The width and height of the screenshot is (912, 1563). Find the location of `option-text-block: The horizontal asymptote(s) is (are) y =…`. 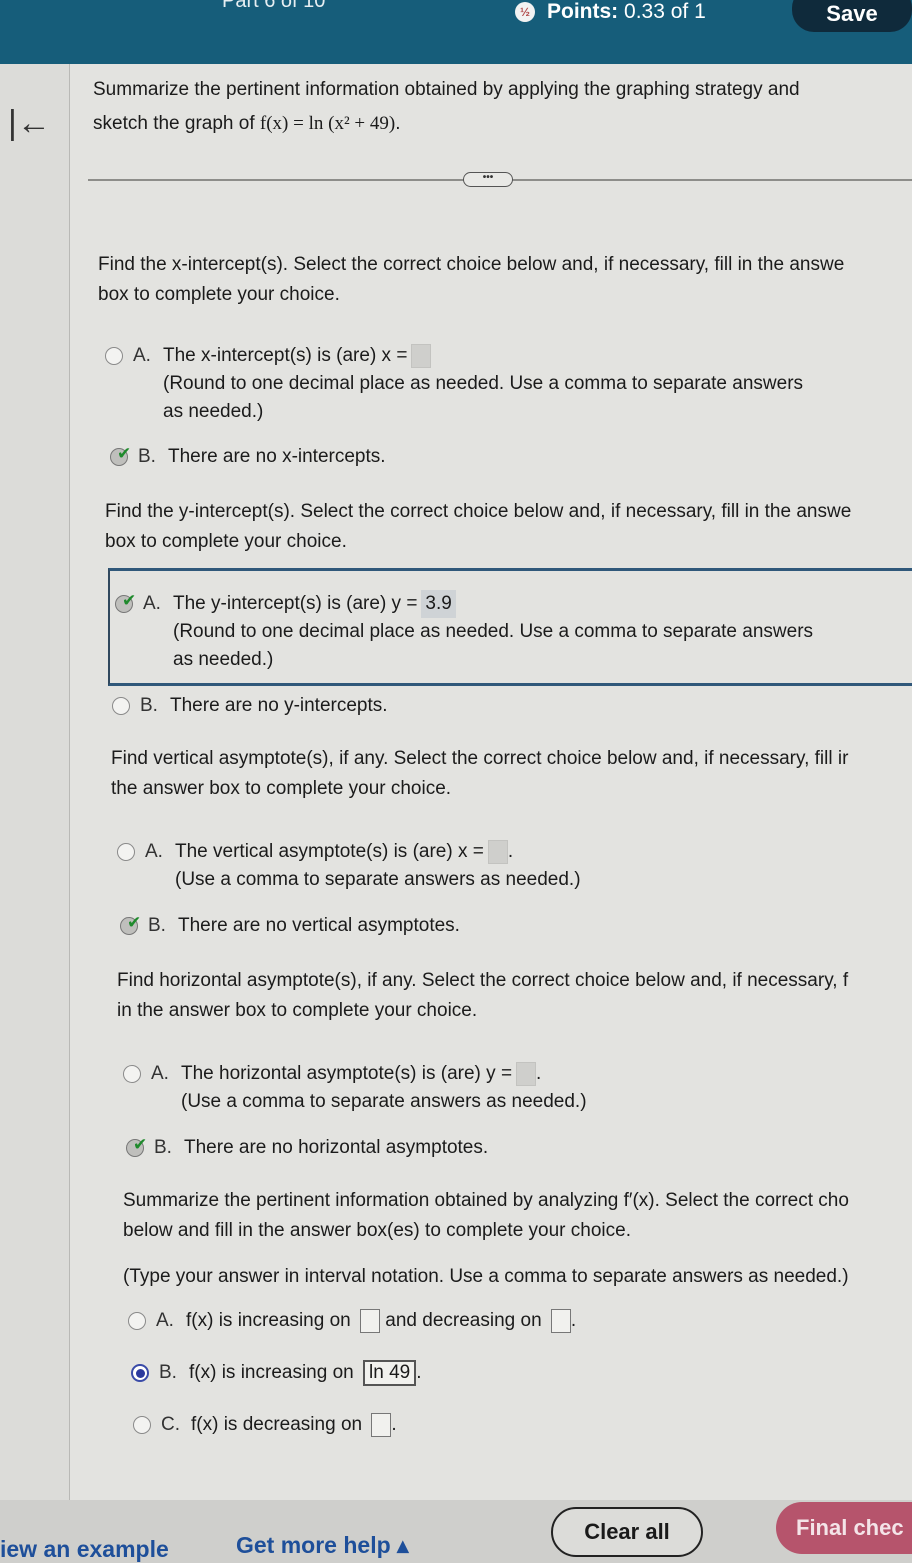

option-text-block: The horizontal asymptote(s) is (are) y =… is located at coordinates (384, 1088).